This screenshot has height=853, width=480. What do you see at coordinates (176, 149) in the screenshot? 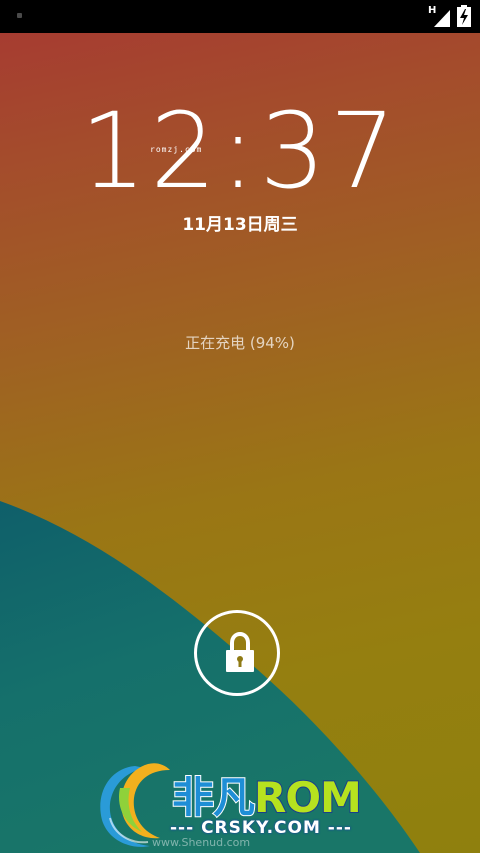
I see `watermark-text: romzj.com` at bounding box center [176, 149].